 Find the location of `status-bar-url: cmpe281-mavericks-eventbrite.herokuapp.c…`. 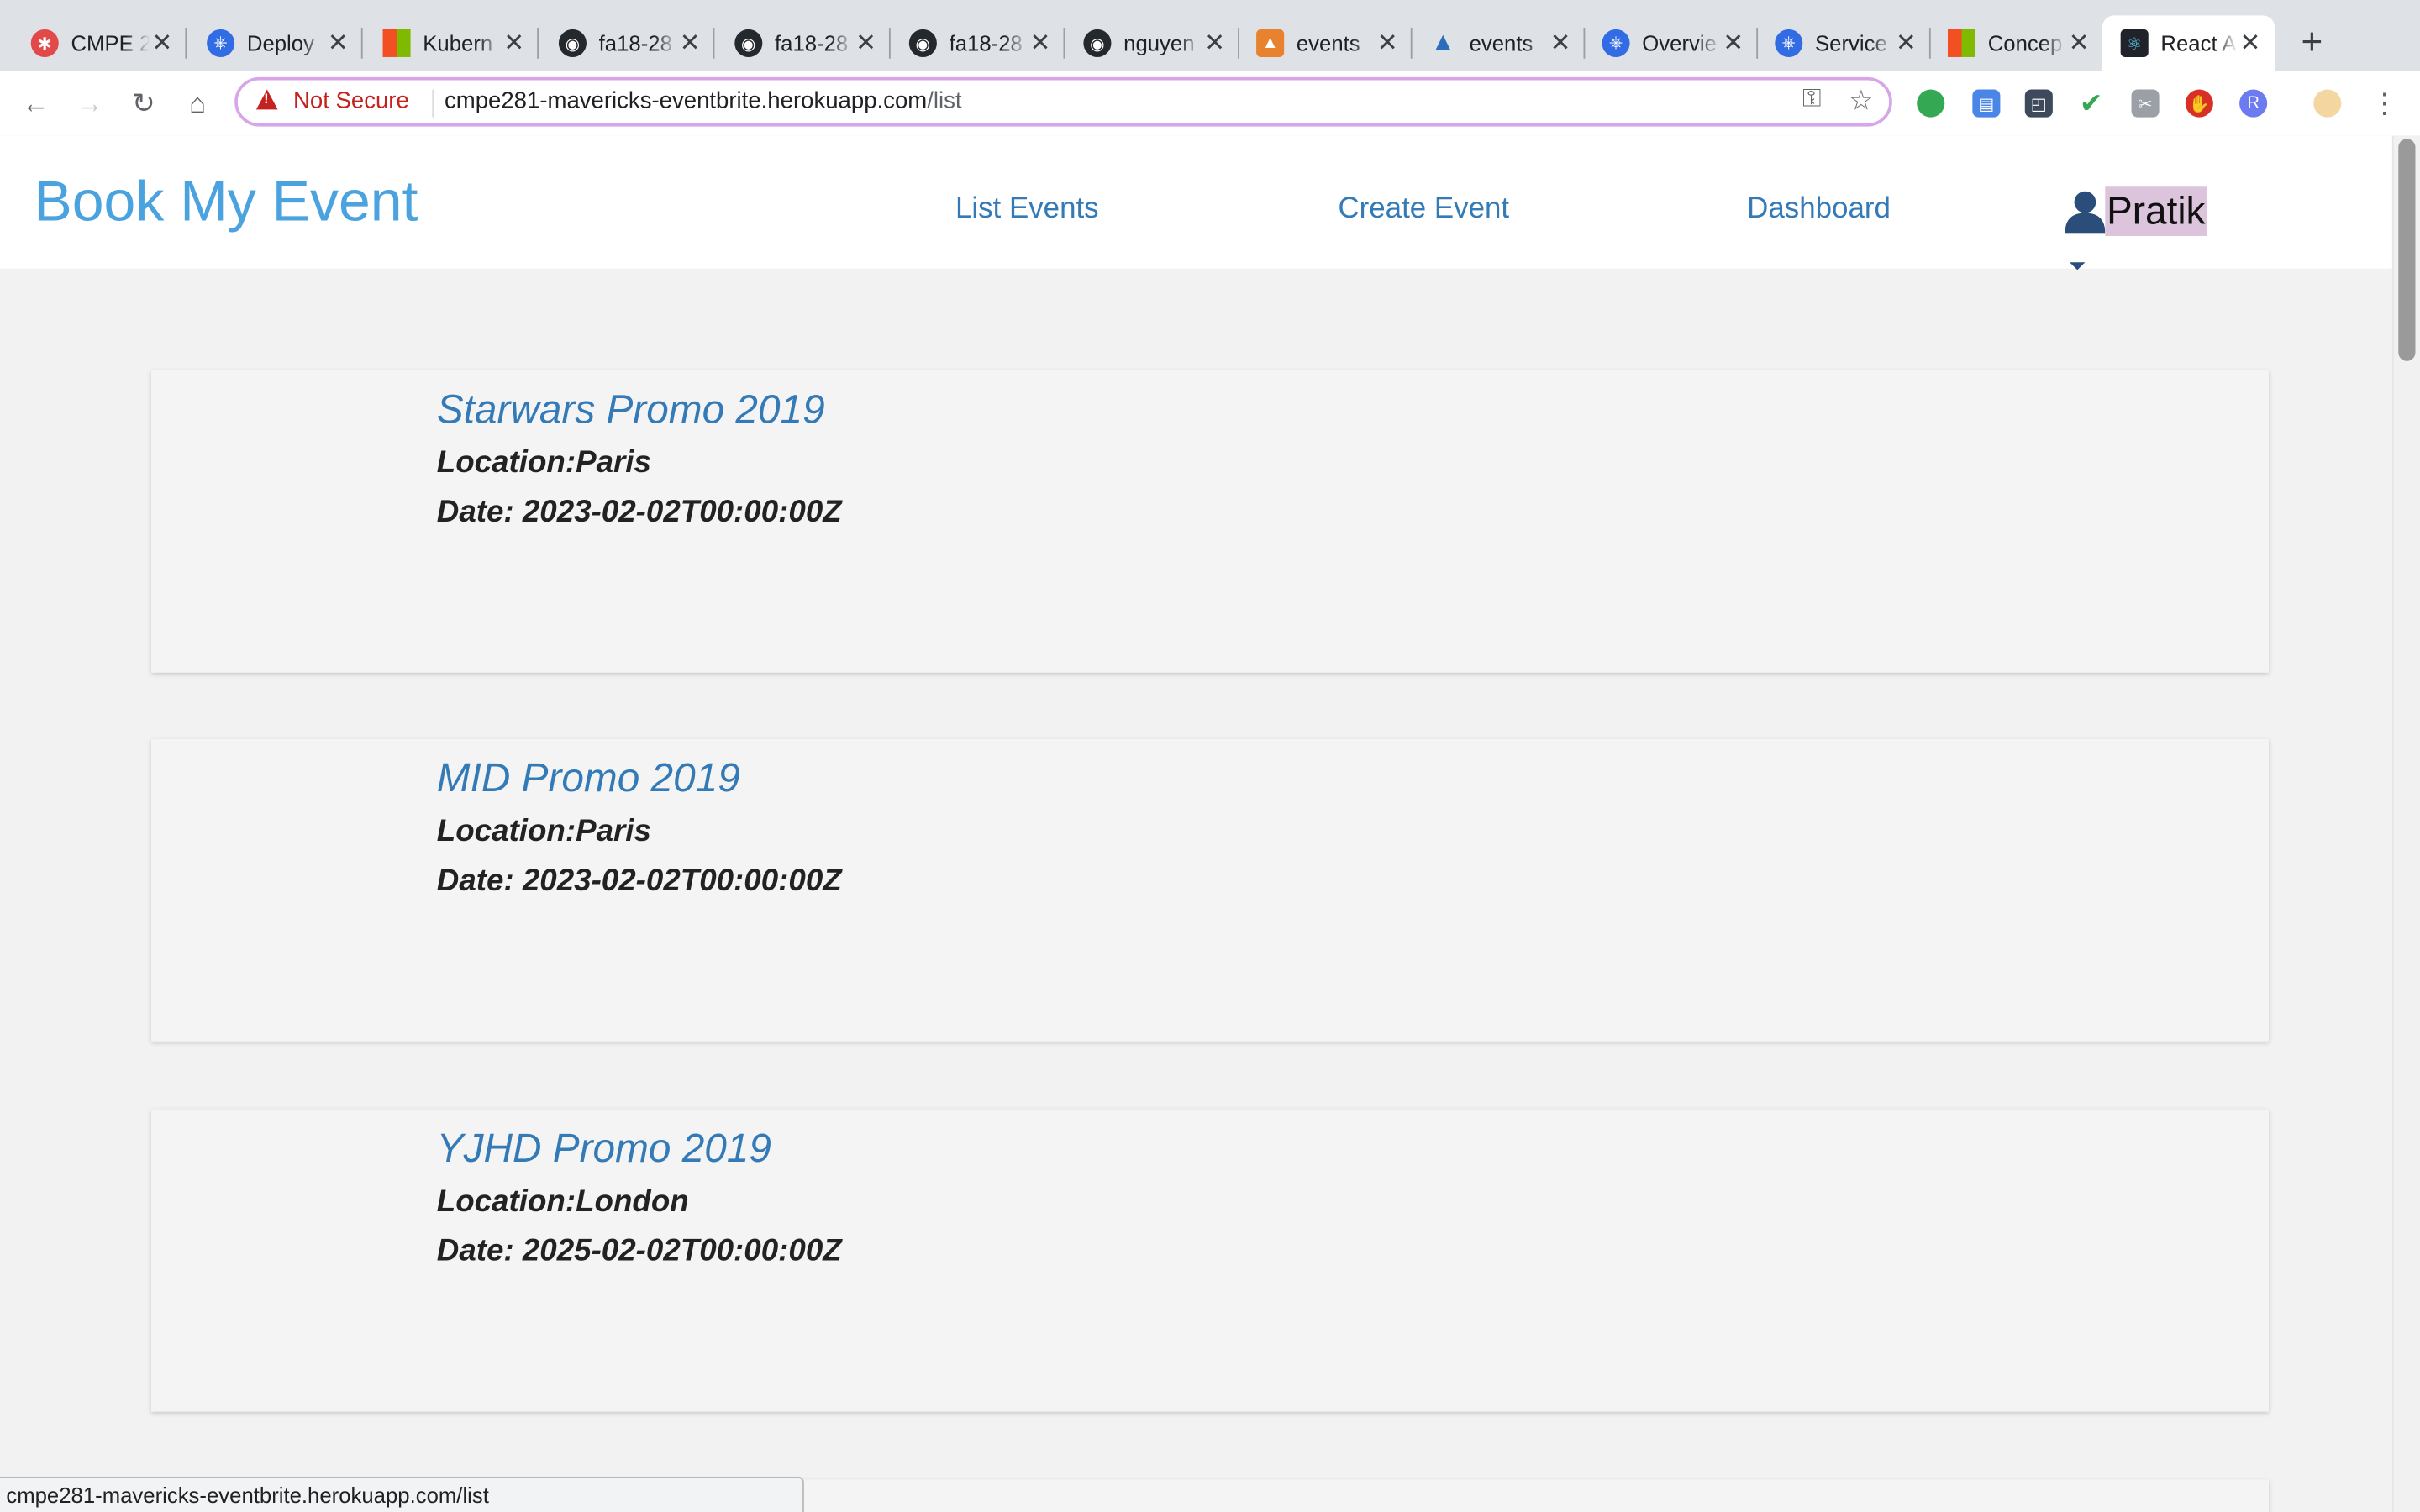

status-bar-url: cmpe281-mavericks-eventbrite.herokuapp.c… is located at coordinates (402, 1494).